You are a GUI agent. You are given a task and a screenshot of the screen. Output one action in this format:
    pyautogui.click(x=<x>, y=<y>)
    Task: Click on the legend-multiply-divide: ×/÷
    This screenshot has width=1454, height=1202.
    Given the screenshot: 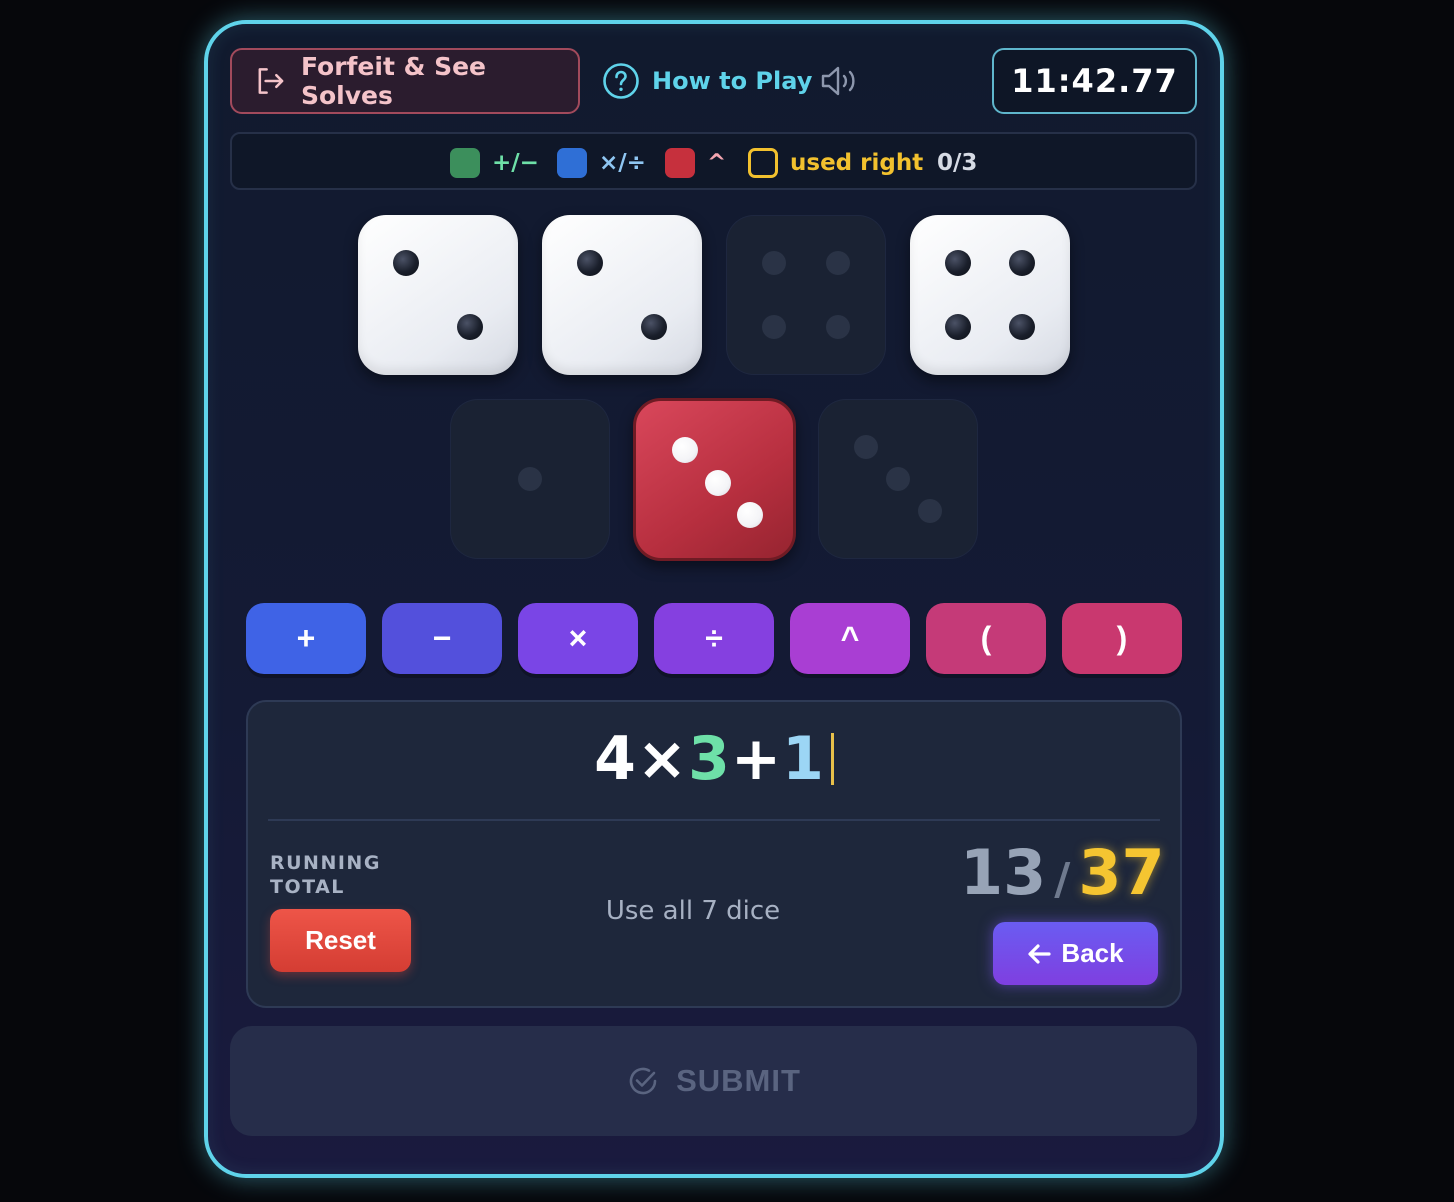 What is the action you would take?
    pyautogui.click(x=601, y=163)
    